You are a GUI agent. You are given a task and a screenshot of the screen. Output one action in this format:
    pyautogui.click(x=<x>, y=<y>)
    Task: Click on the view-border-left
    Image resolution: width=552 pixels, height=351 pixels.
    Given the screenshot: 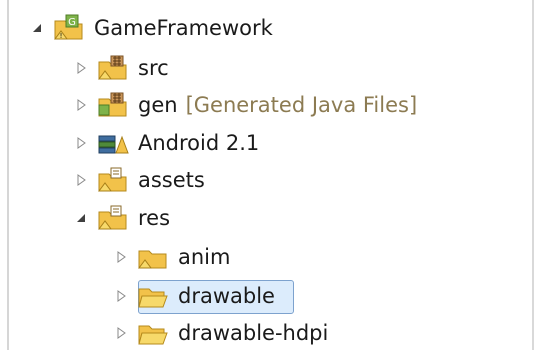 What is the action you would take?
    pyautogui.click(x=8, y=175)
    